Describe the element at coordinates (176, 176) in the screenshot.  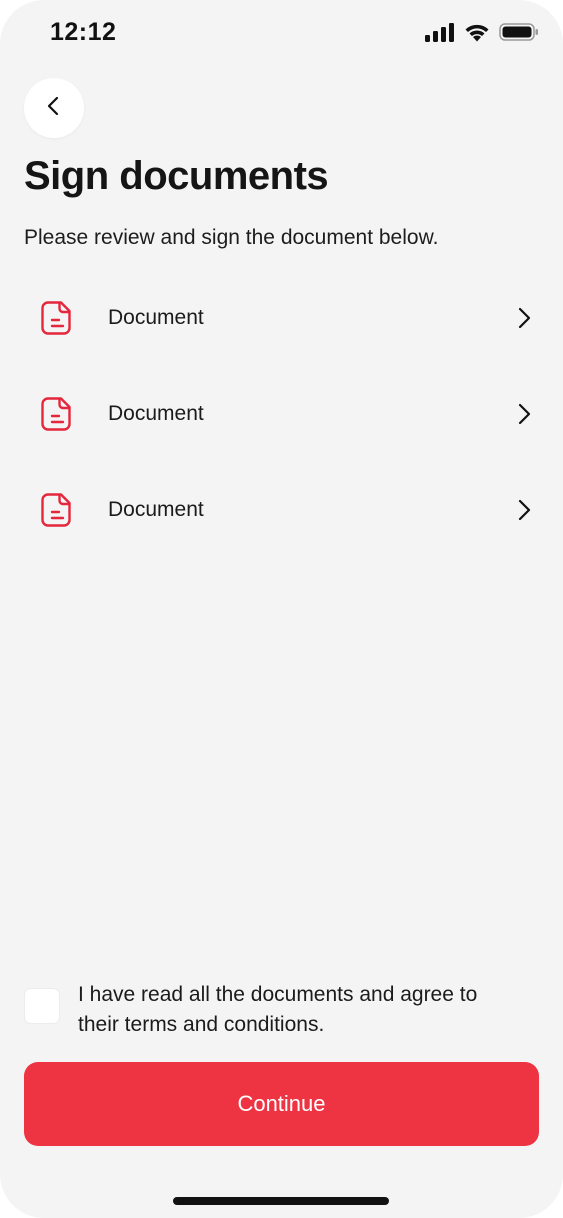
I see `page-title: Sign documents` at that location.